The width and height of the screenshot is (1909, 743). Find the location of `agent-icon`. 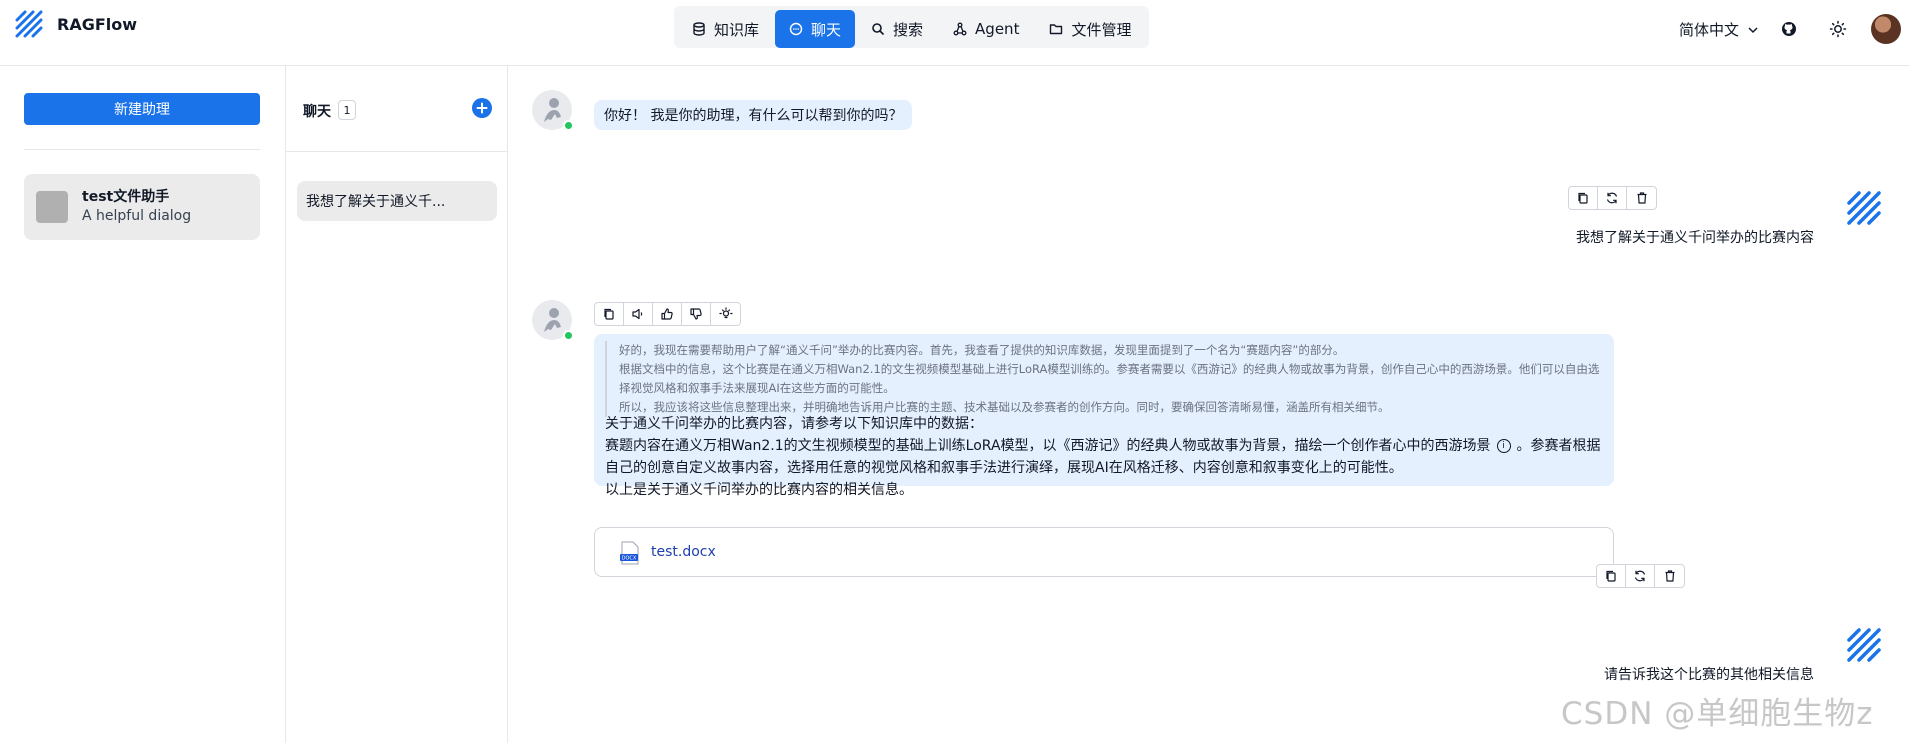

agent-icon is located at coordinates (960, 29).